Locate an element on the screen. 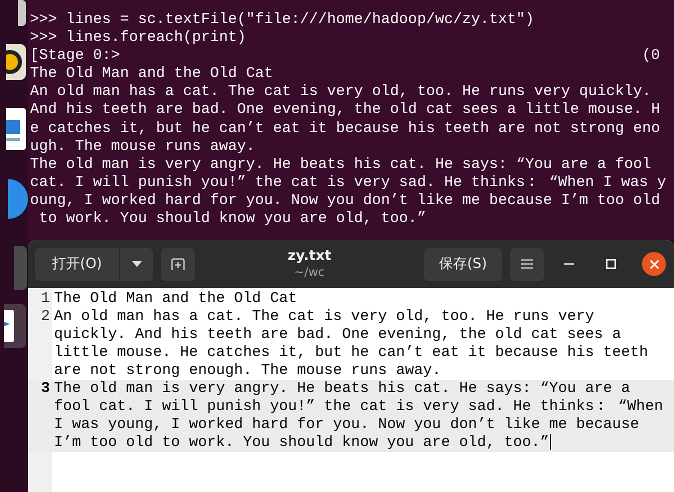 This screenshot has width=674, height=492. text-line: I was young, I worked hard for you. Now you don’t like me because is located at coordinates (347, 425).